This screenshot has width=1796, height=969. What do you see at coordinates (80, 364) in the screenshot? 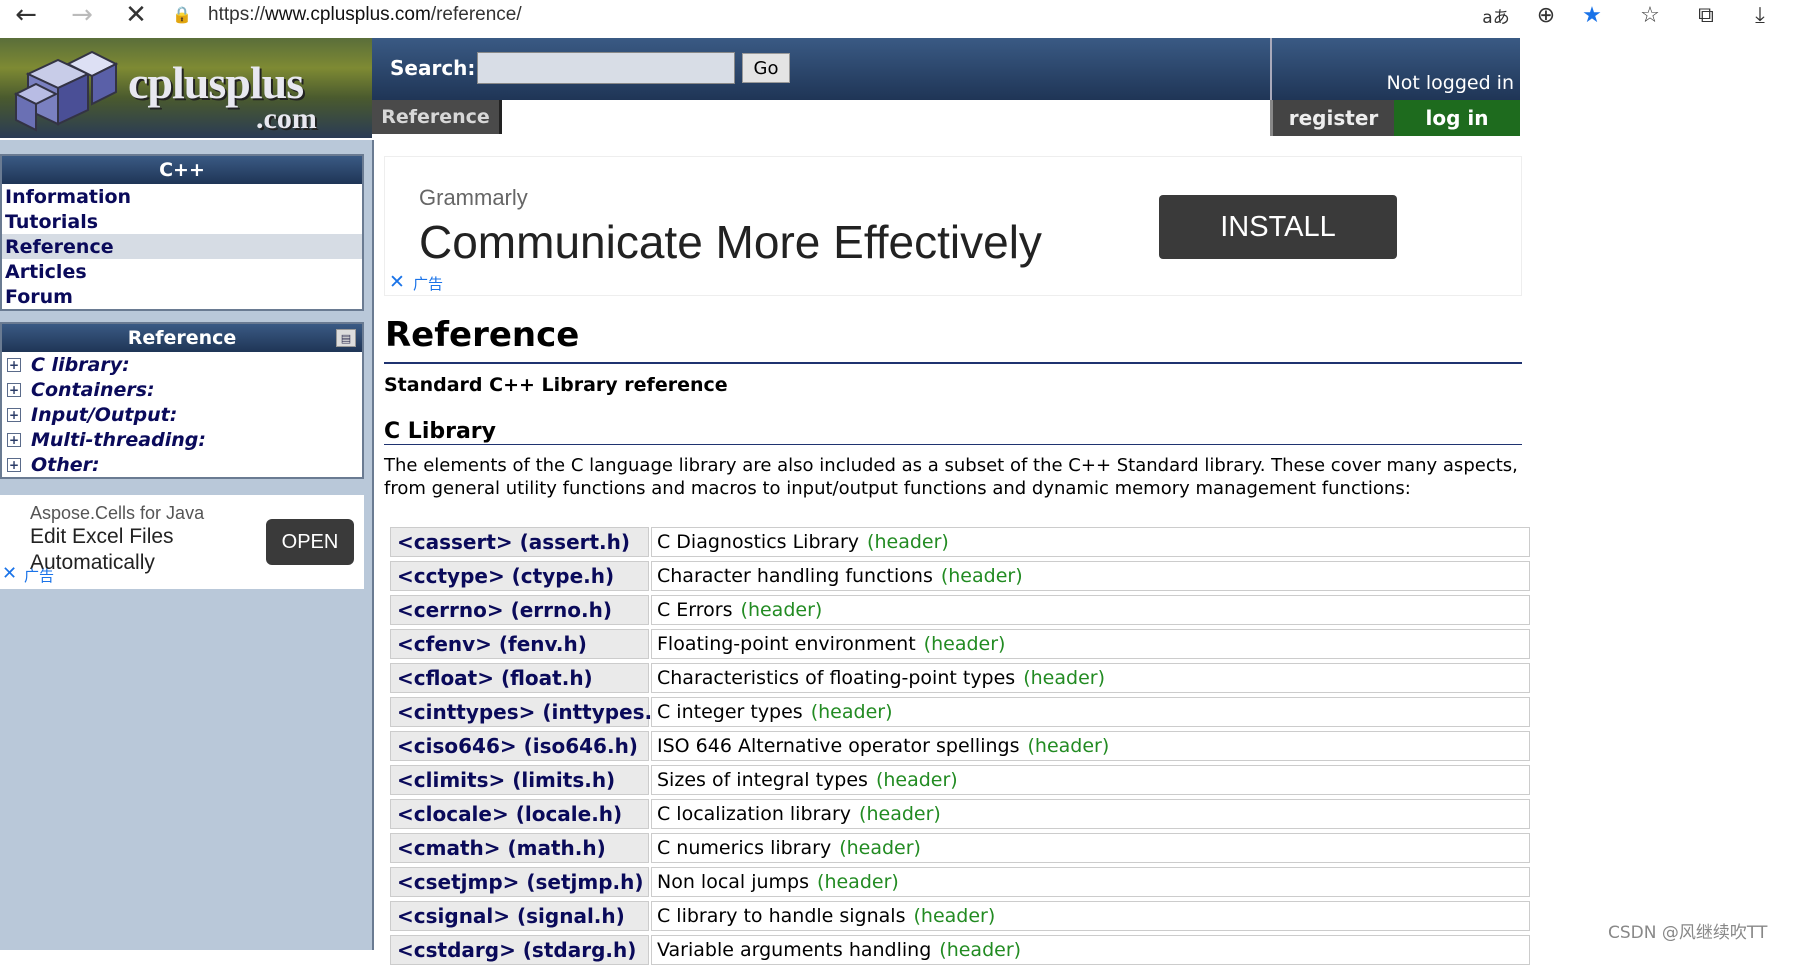
I see `tree-item-label: C library:` at bounding box center [80, 364].